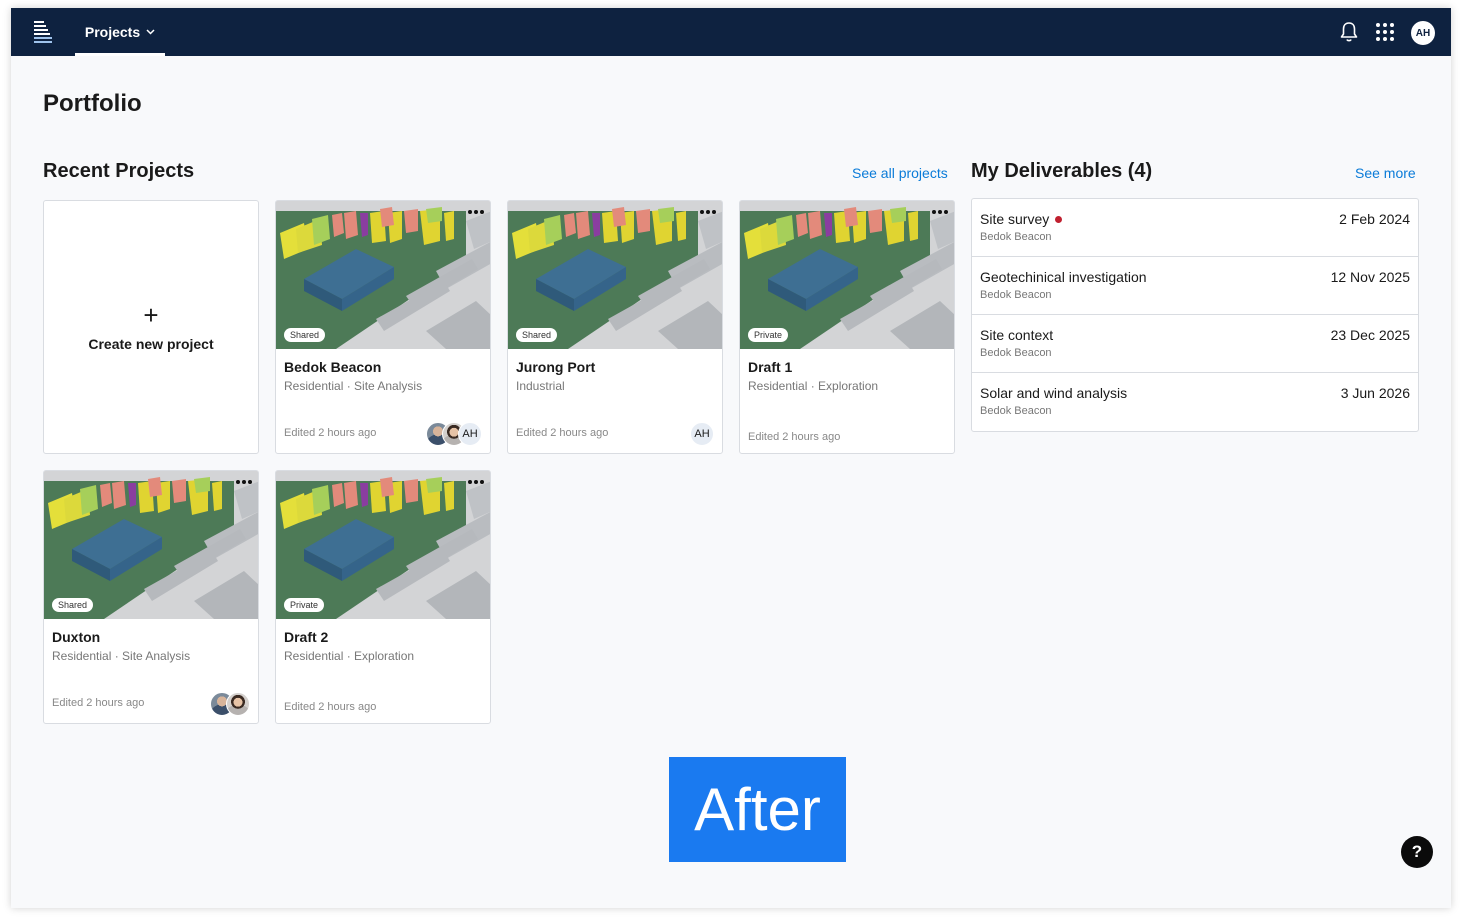 This screenshot has width=1462, height=919. Describe the element at coordinates (43, 32) in the screenshot. I see `app-logo-icon` at that location.